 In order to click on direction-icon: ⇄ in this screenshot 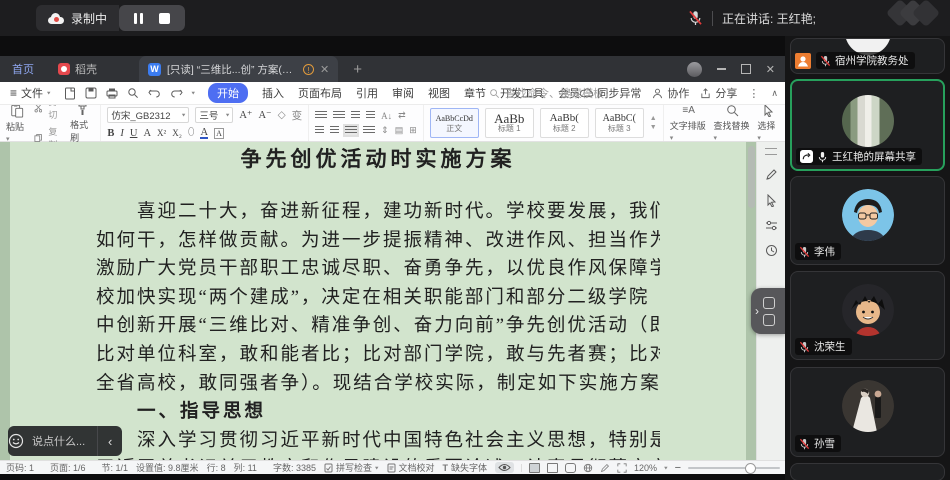, I will do `click(402, 115)`.